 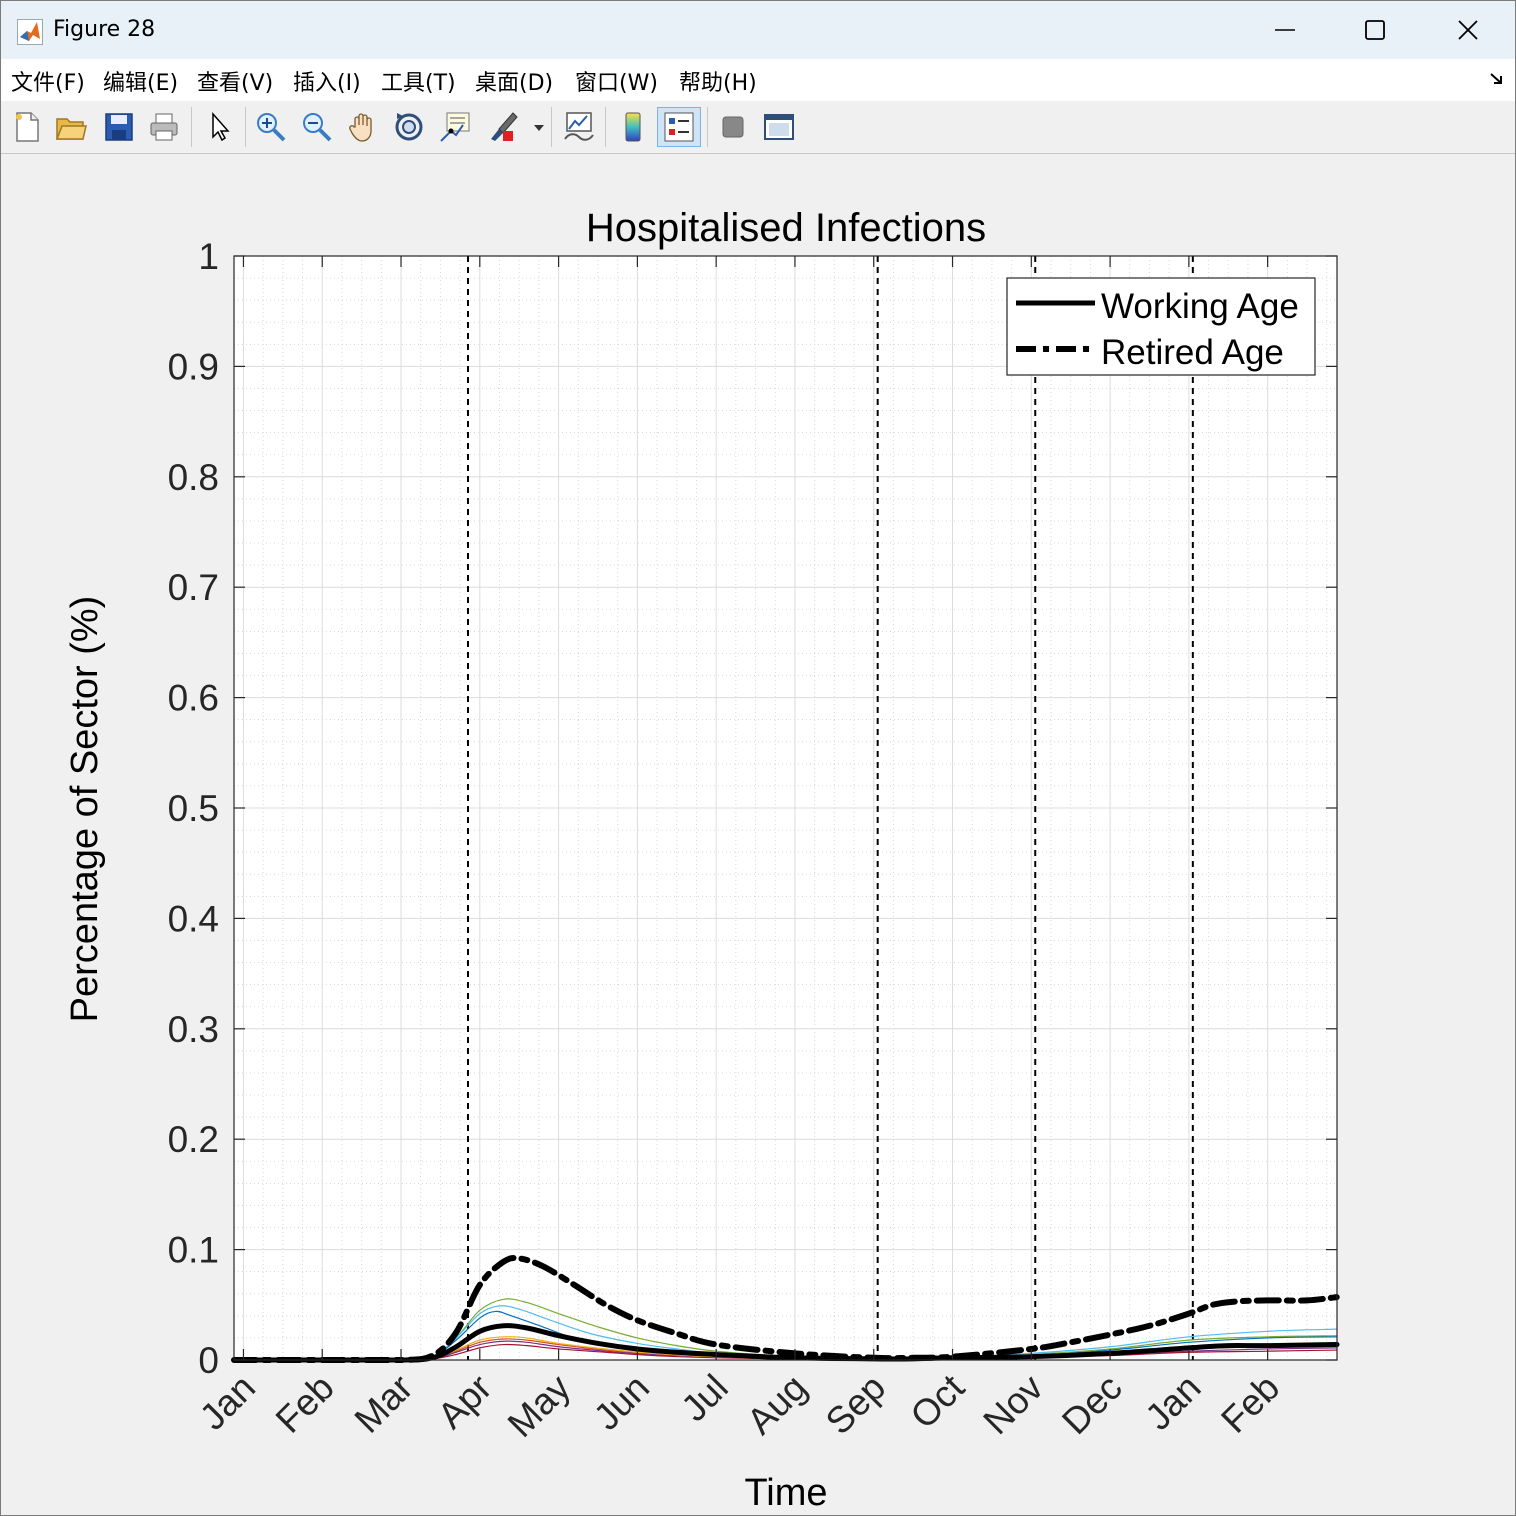 I want to click on y-tick-label: 0.2, so click(x=193, y=1139).